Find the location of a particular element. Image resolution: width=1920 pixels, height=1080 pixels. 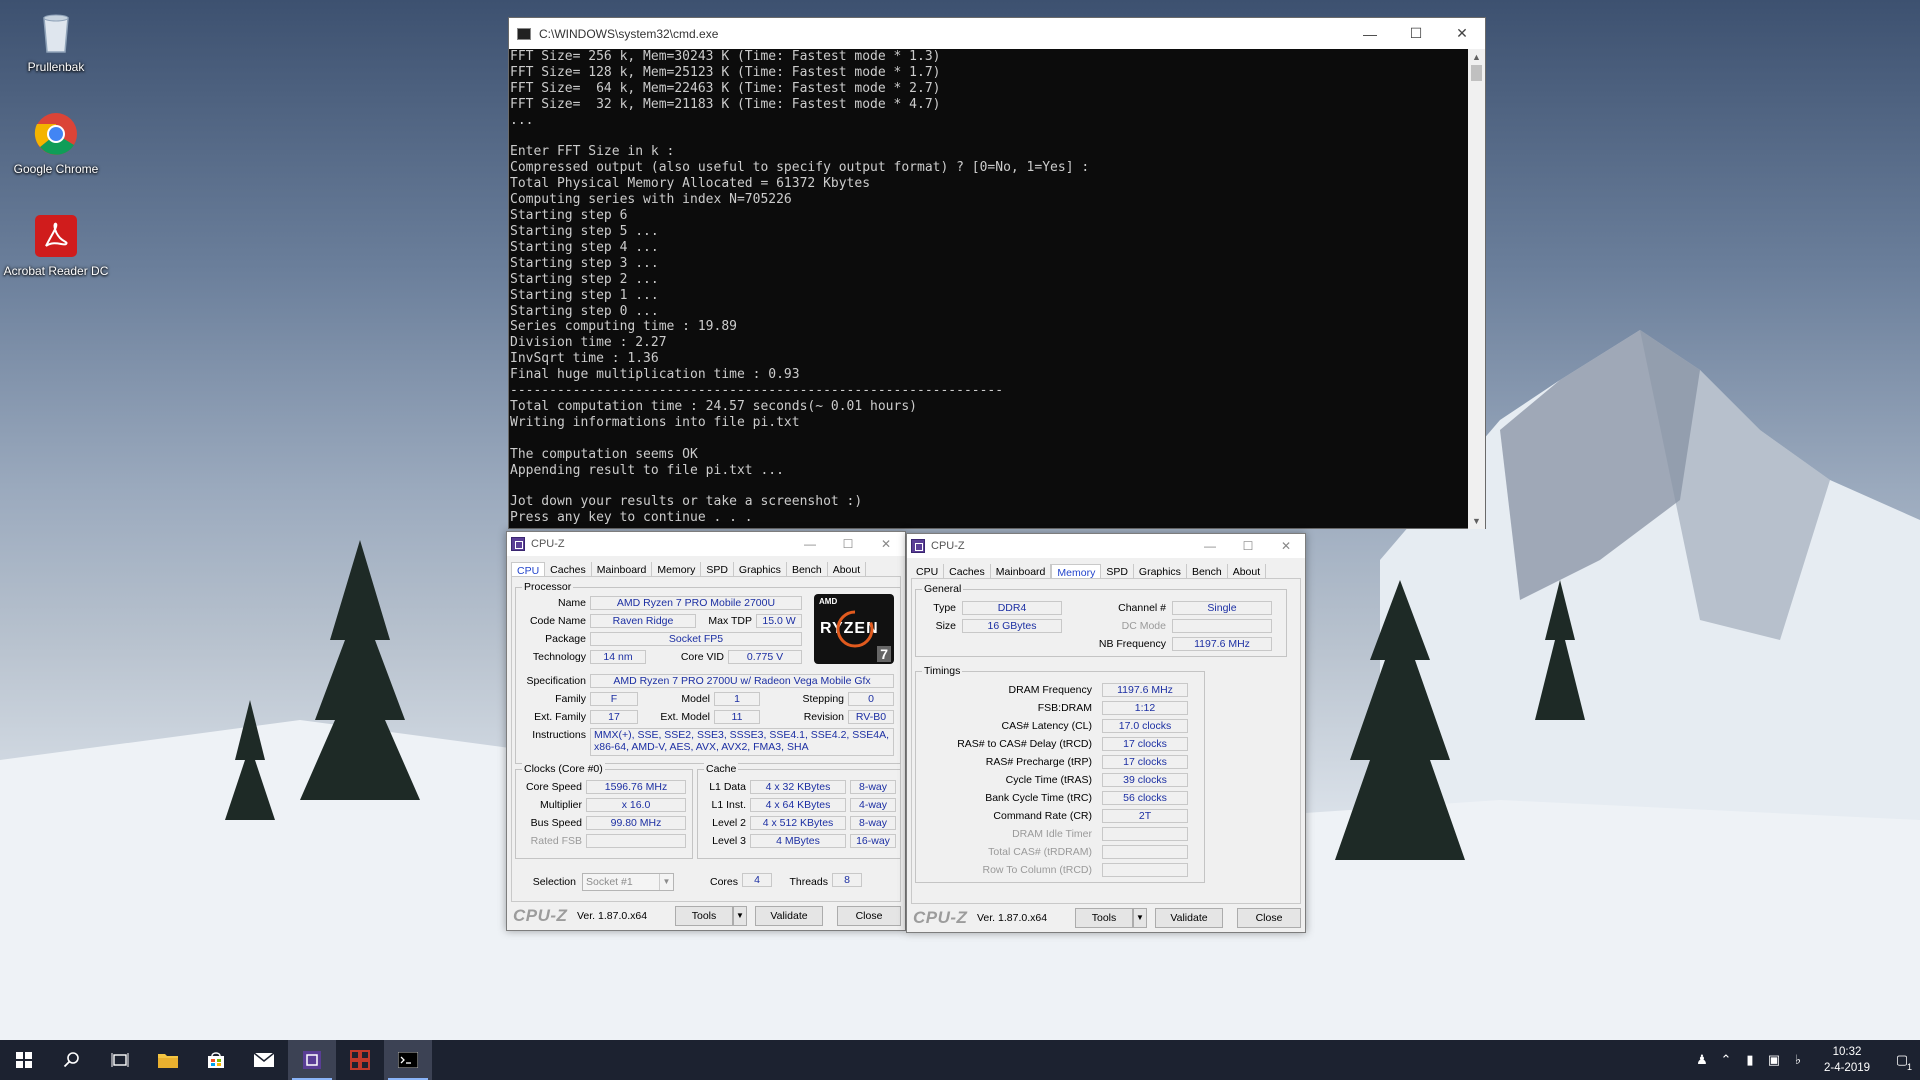

tools-label: Tools is located at coordinates (704, 916).